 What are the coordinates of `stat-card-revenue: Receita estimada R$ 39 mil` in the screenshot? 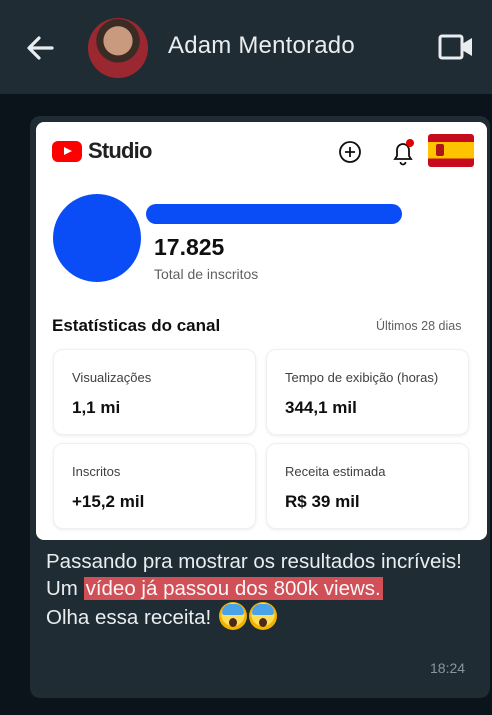 It's located at (367, 486).